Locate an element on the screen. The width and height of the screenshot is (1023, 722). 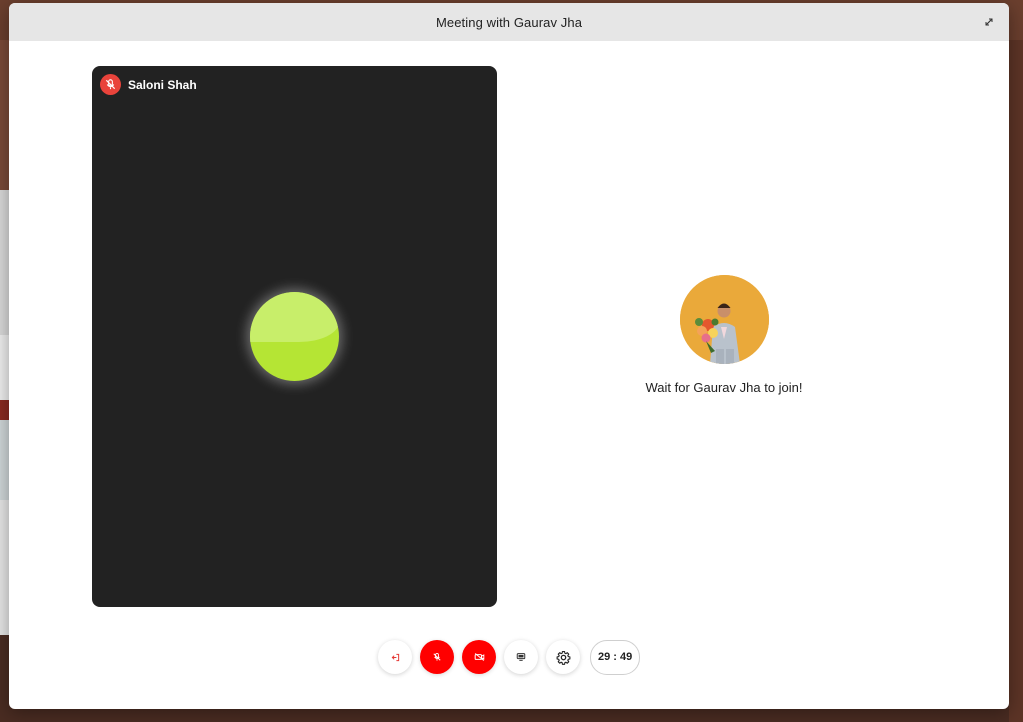
leave-call-button is located at coordinates (395, 657).